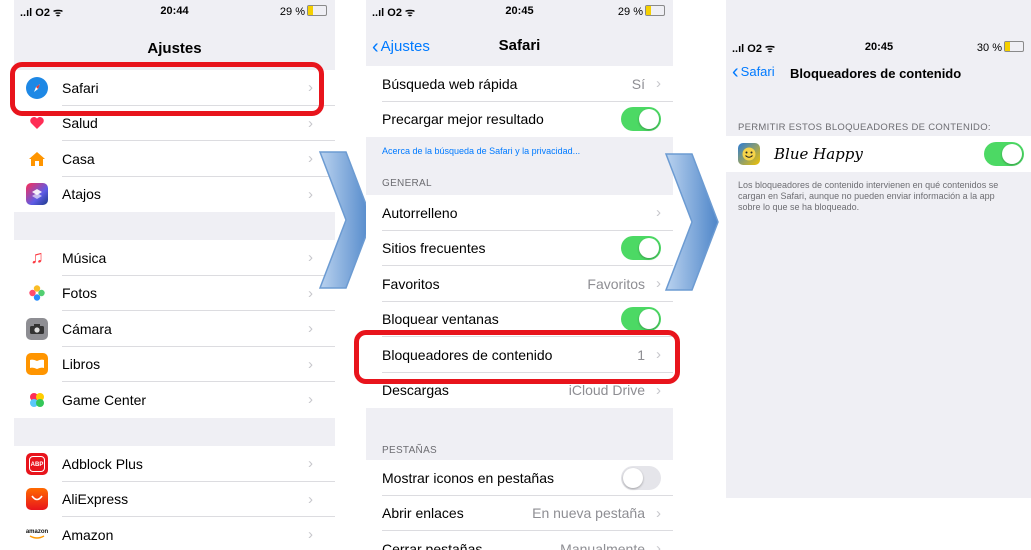 The width and height of the screenshot is (1031, 550). What do you see at coordinates (81, 194) in the screenshot?
I see `settings-item-label: Atajos` at bounding box center [81, 194].